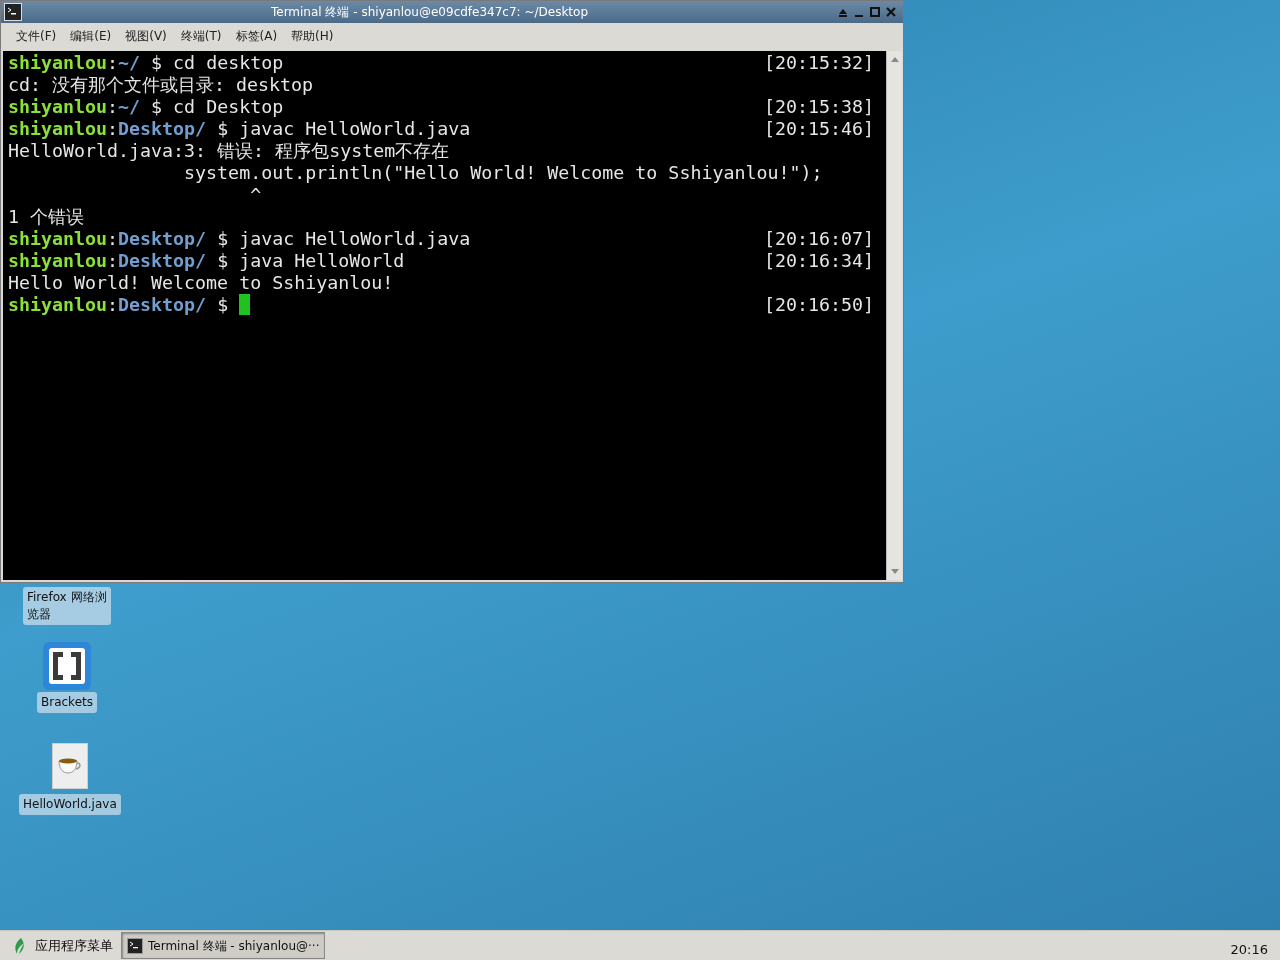 This screenshot has height=960, width=1280. What do you see at coordinates (312, 36) in the screenshot?
I see `menu-item: 帮助(H)` at bounding box center [312, 36].